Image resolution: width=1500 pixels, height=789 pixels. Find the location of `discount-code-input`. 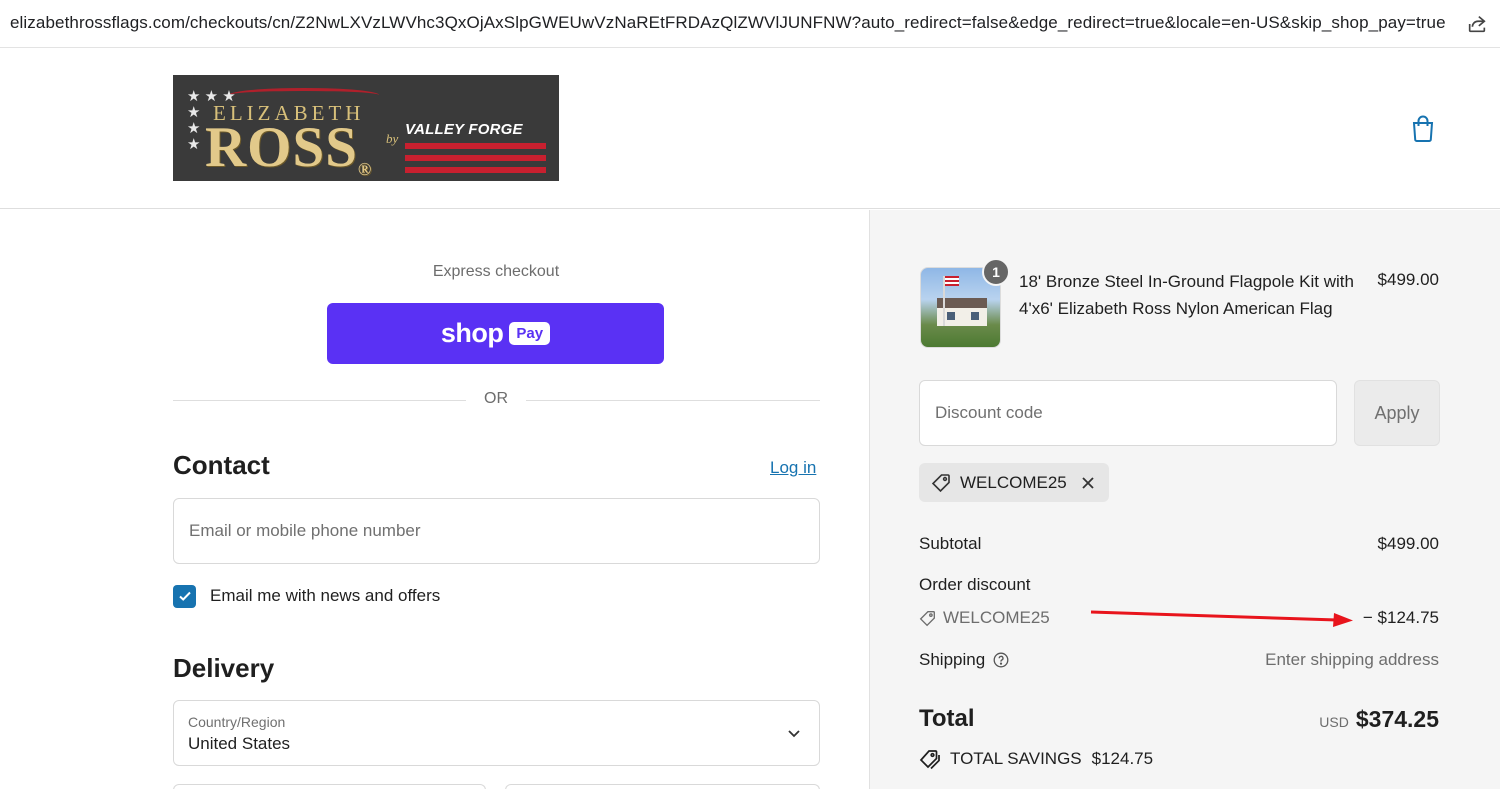

discount-code-input is located at coordinates (1128, 413).